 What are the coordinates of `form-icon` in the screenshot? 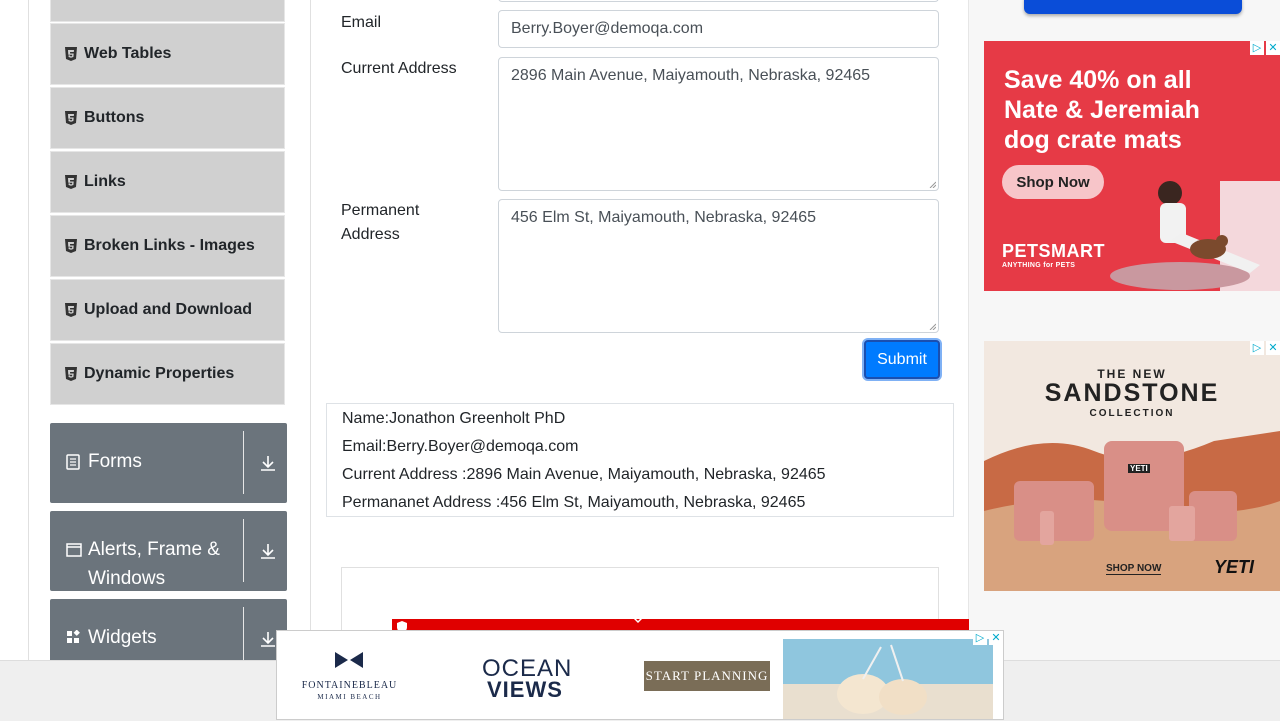 It's located at (73, 464).